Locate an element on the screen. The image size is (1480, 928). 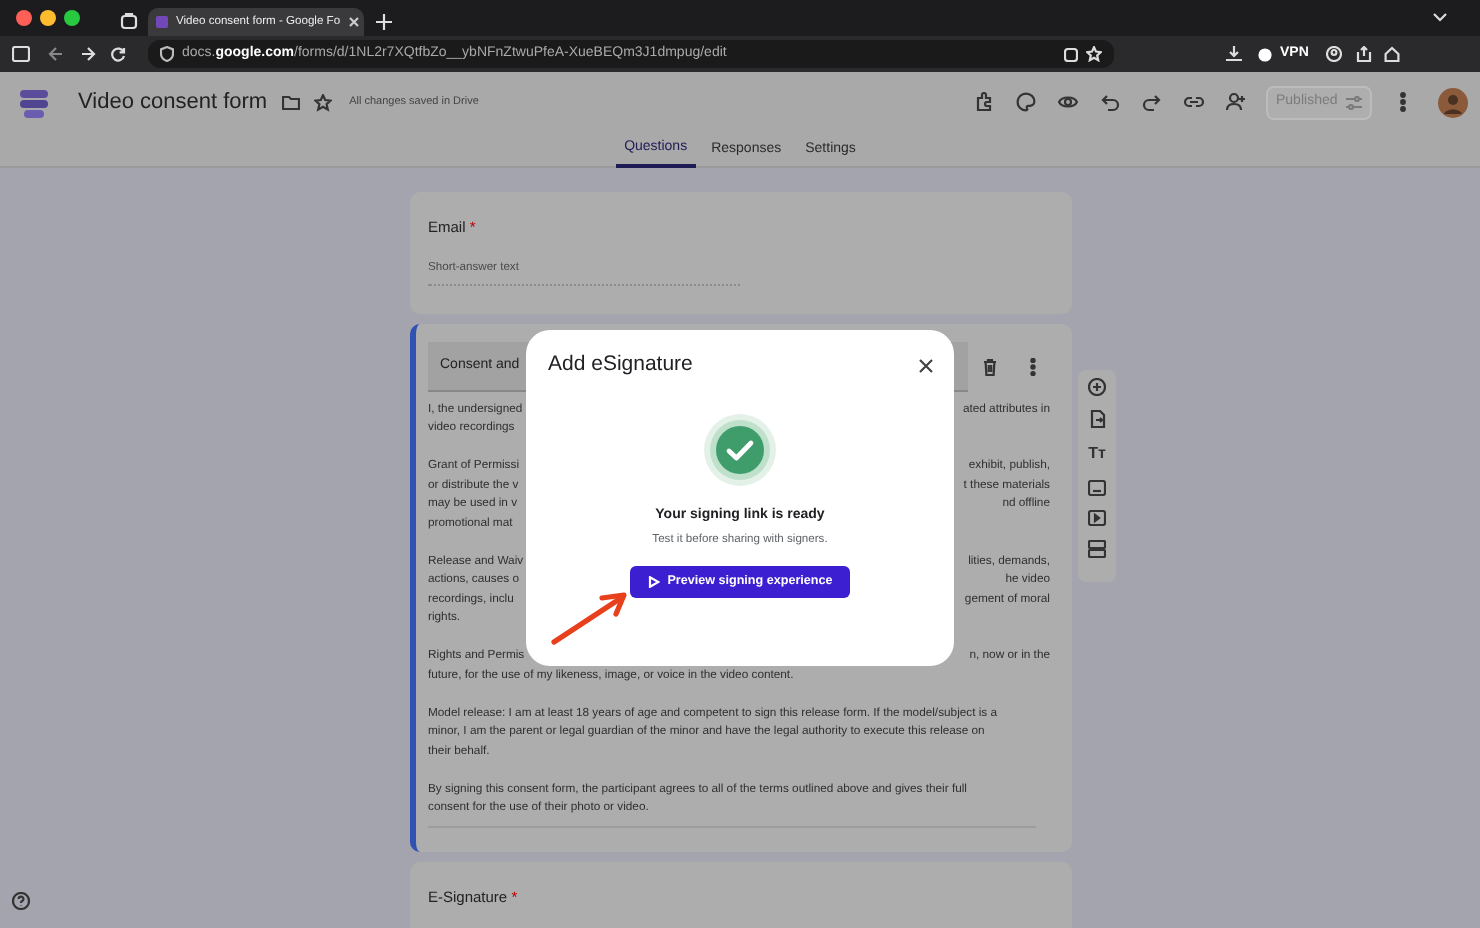
add-title-tool: Tт is located at coordinates (1097, 454).